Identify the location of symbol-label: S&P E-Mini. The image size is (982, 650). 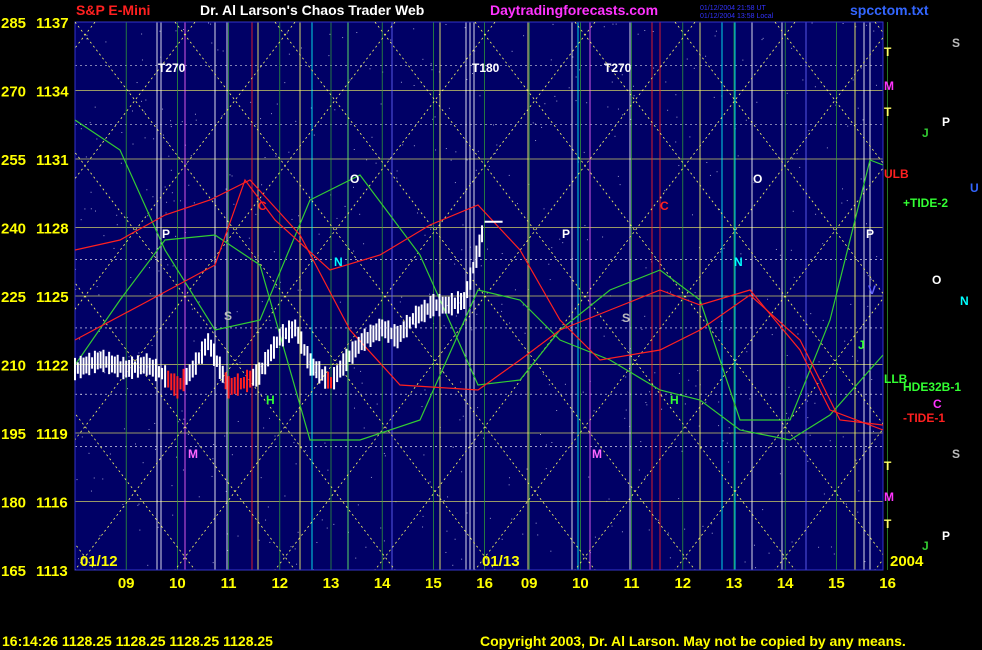
(113, 10).